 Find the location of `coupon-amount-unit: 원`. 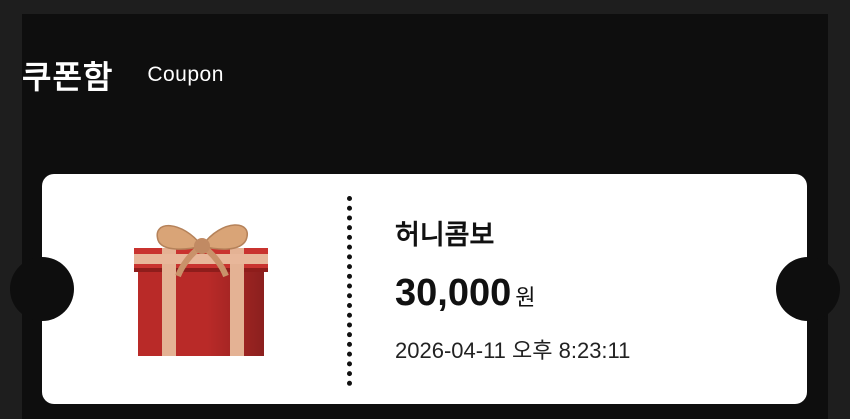

coupon-amount-unit: 원 is located at coordinates (525, 298).